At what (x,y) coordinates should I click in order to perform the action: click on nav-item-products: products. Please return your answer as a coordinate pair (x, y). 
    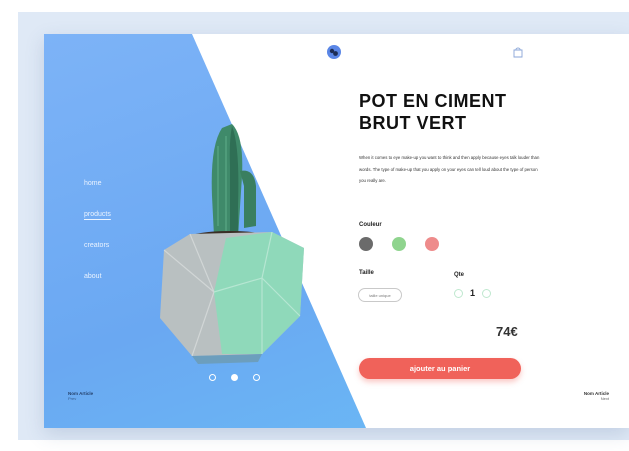
    Looking at the image, I should click on (97, 214).